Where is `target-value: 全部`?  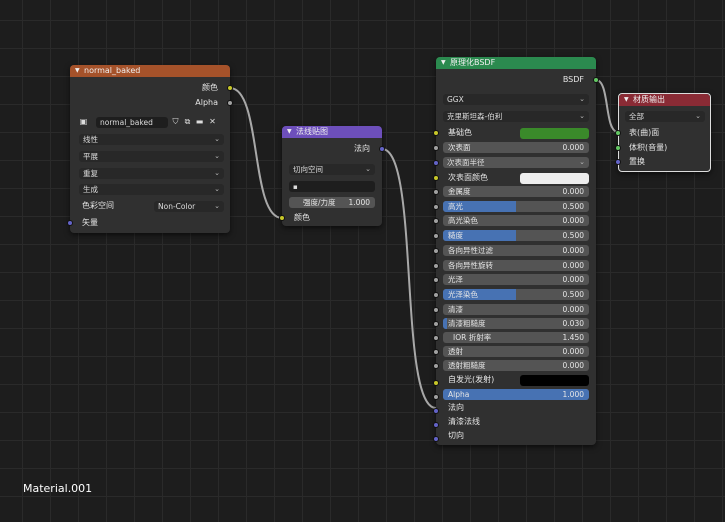 target-value: 全部 is located at coordinates (636, 116).